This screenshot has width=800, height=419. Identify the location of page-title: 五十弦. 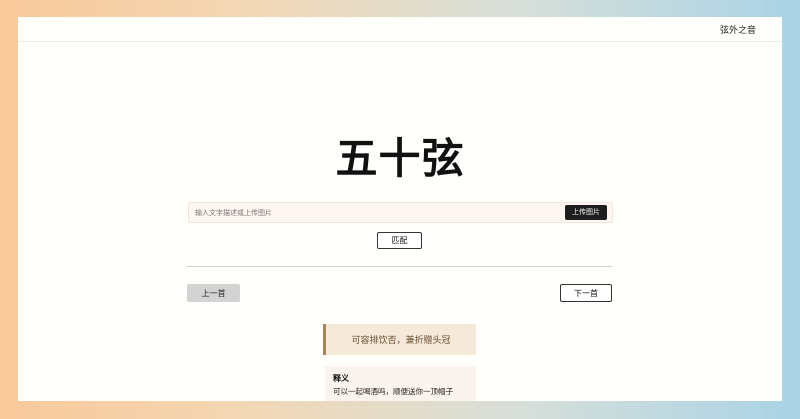
(400, 158).